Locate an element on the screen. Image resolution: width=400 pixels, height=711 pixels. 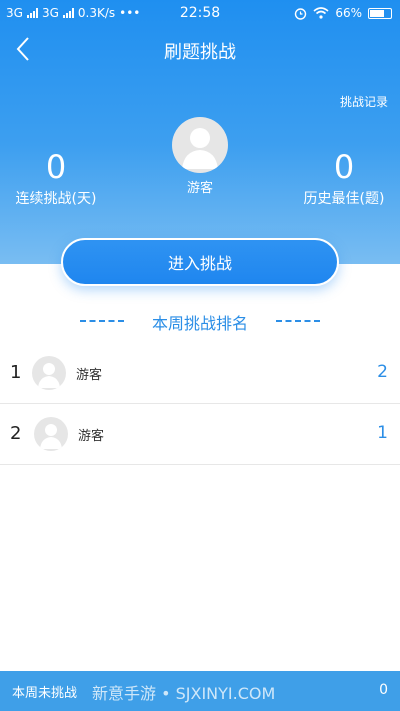
streak-stat: 0 连续挑战(天) is located at coordinates (56, 179).